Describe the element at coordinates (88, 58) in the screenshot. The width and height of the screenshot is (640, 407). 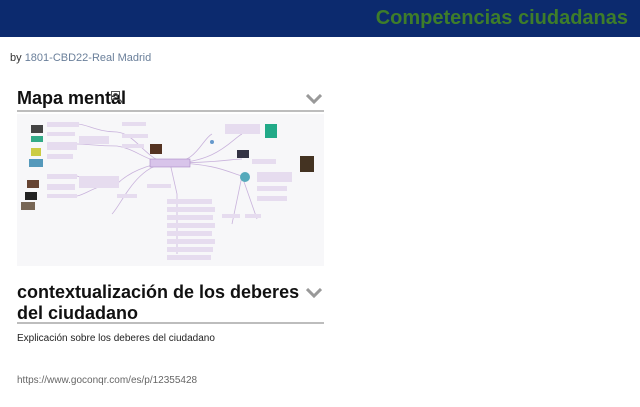
I see `author-link: 1801-CBD22-Real Madrid` at that location.